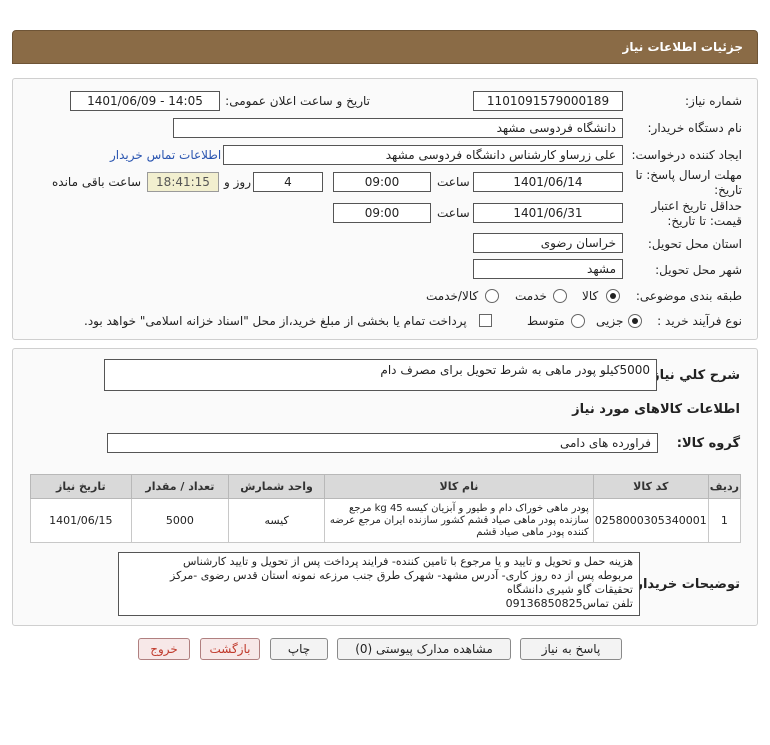 The width and height of the screenshot is (770, 745). What do you see at coordinates (548, 182) in the screenshot?
I see `deadline-date-field: 1401/06/14` at bounding box center [548, 182].